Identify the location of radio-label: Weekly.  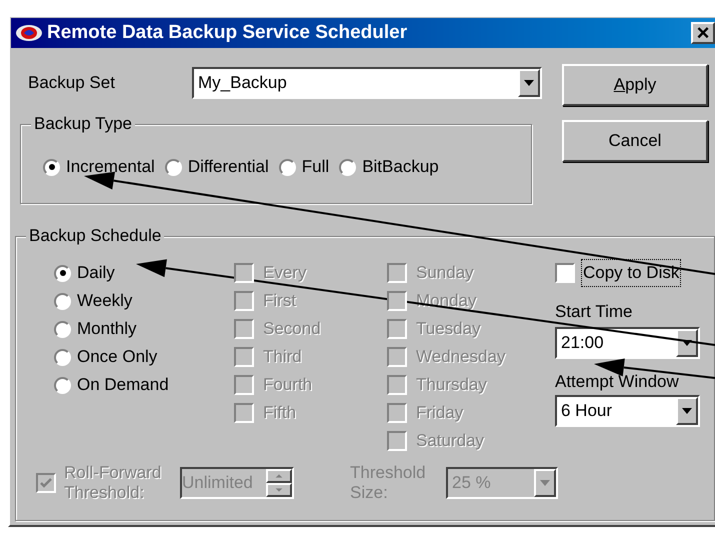
(104, 301).